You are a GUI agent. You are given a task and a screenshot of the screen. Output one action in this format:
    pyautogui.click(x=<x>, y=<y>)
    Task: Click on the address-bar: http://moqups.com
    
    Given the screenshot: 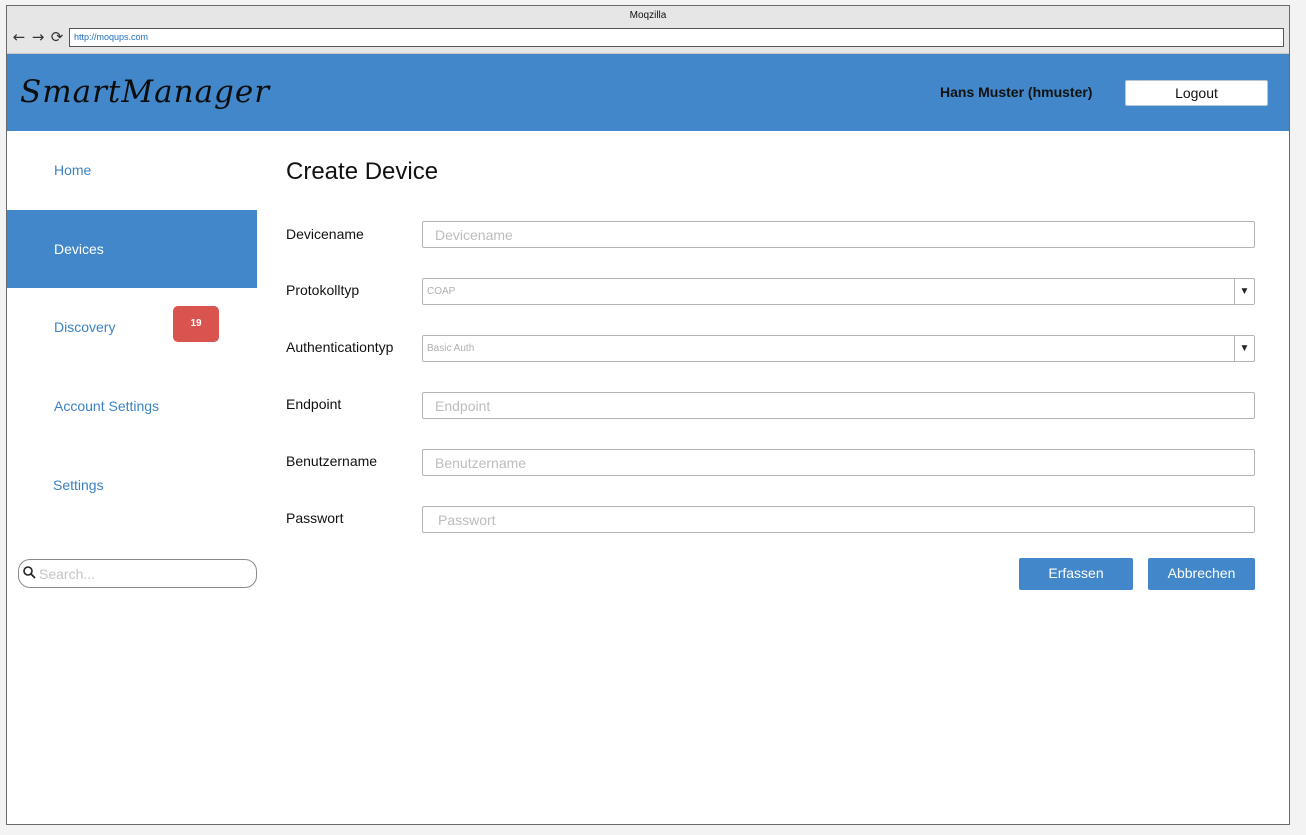 What is the action you would take?
    pyautogui.click(x=676, y=37)
    